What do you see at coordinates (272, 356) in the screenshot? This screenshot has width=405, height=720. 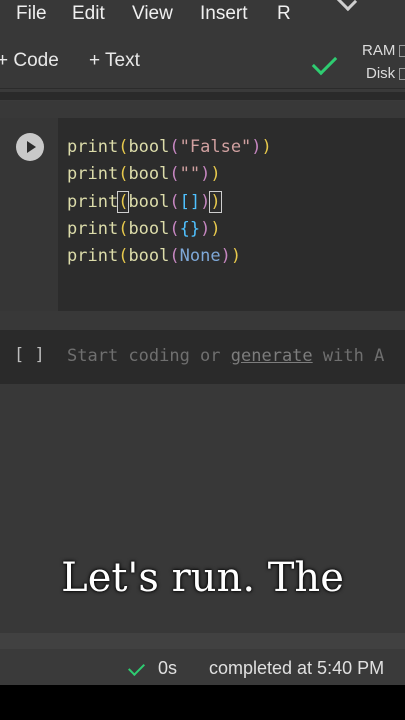 I see `generate-link: generate` at bounding box center [272, 356].